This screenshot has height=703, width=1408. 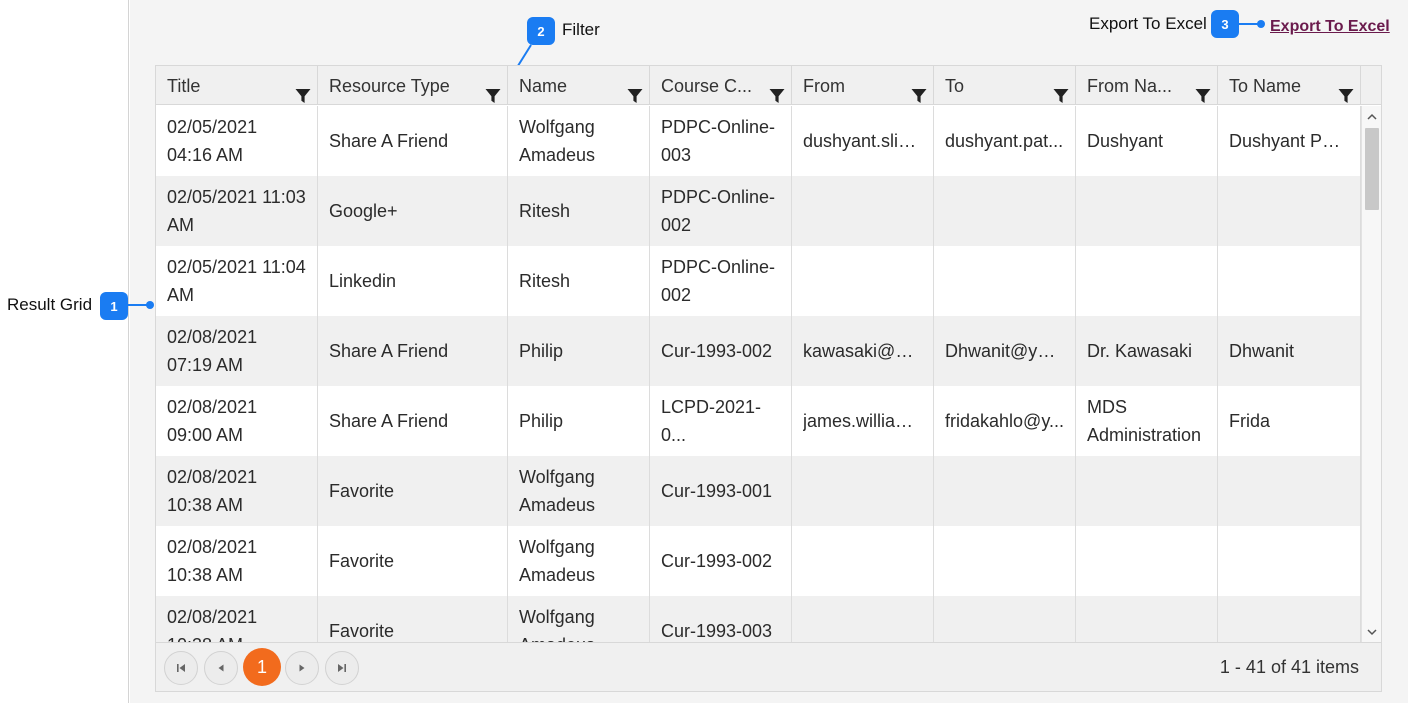 I want to click on export-callout-label: Export To Excel, so click(x=1148, y=23).